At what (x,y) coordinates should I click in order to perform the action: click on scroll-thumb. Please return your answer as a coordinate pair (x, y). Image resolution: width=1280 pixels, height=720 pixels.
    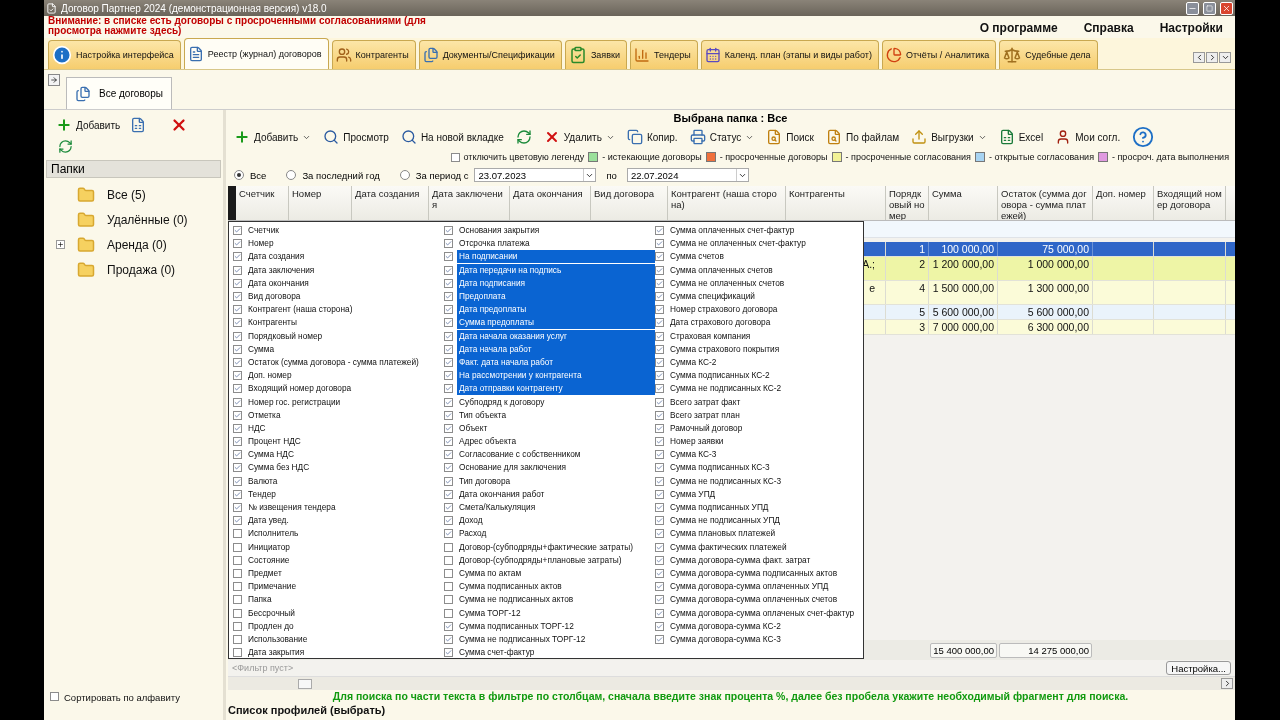
    Looking at the image, I should click on (305, 683).